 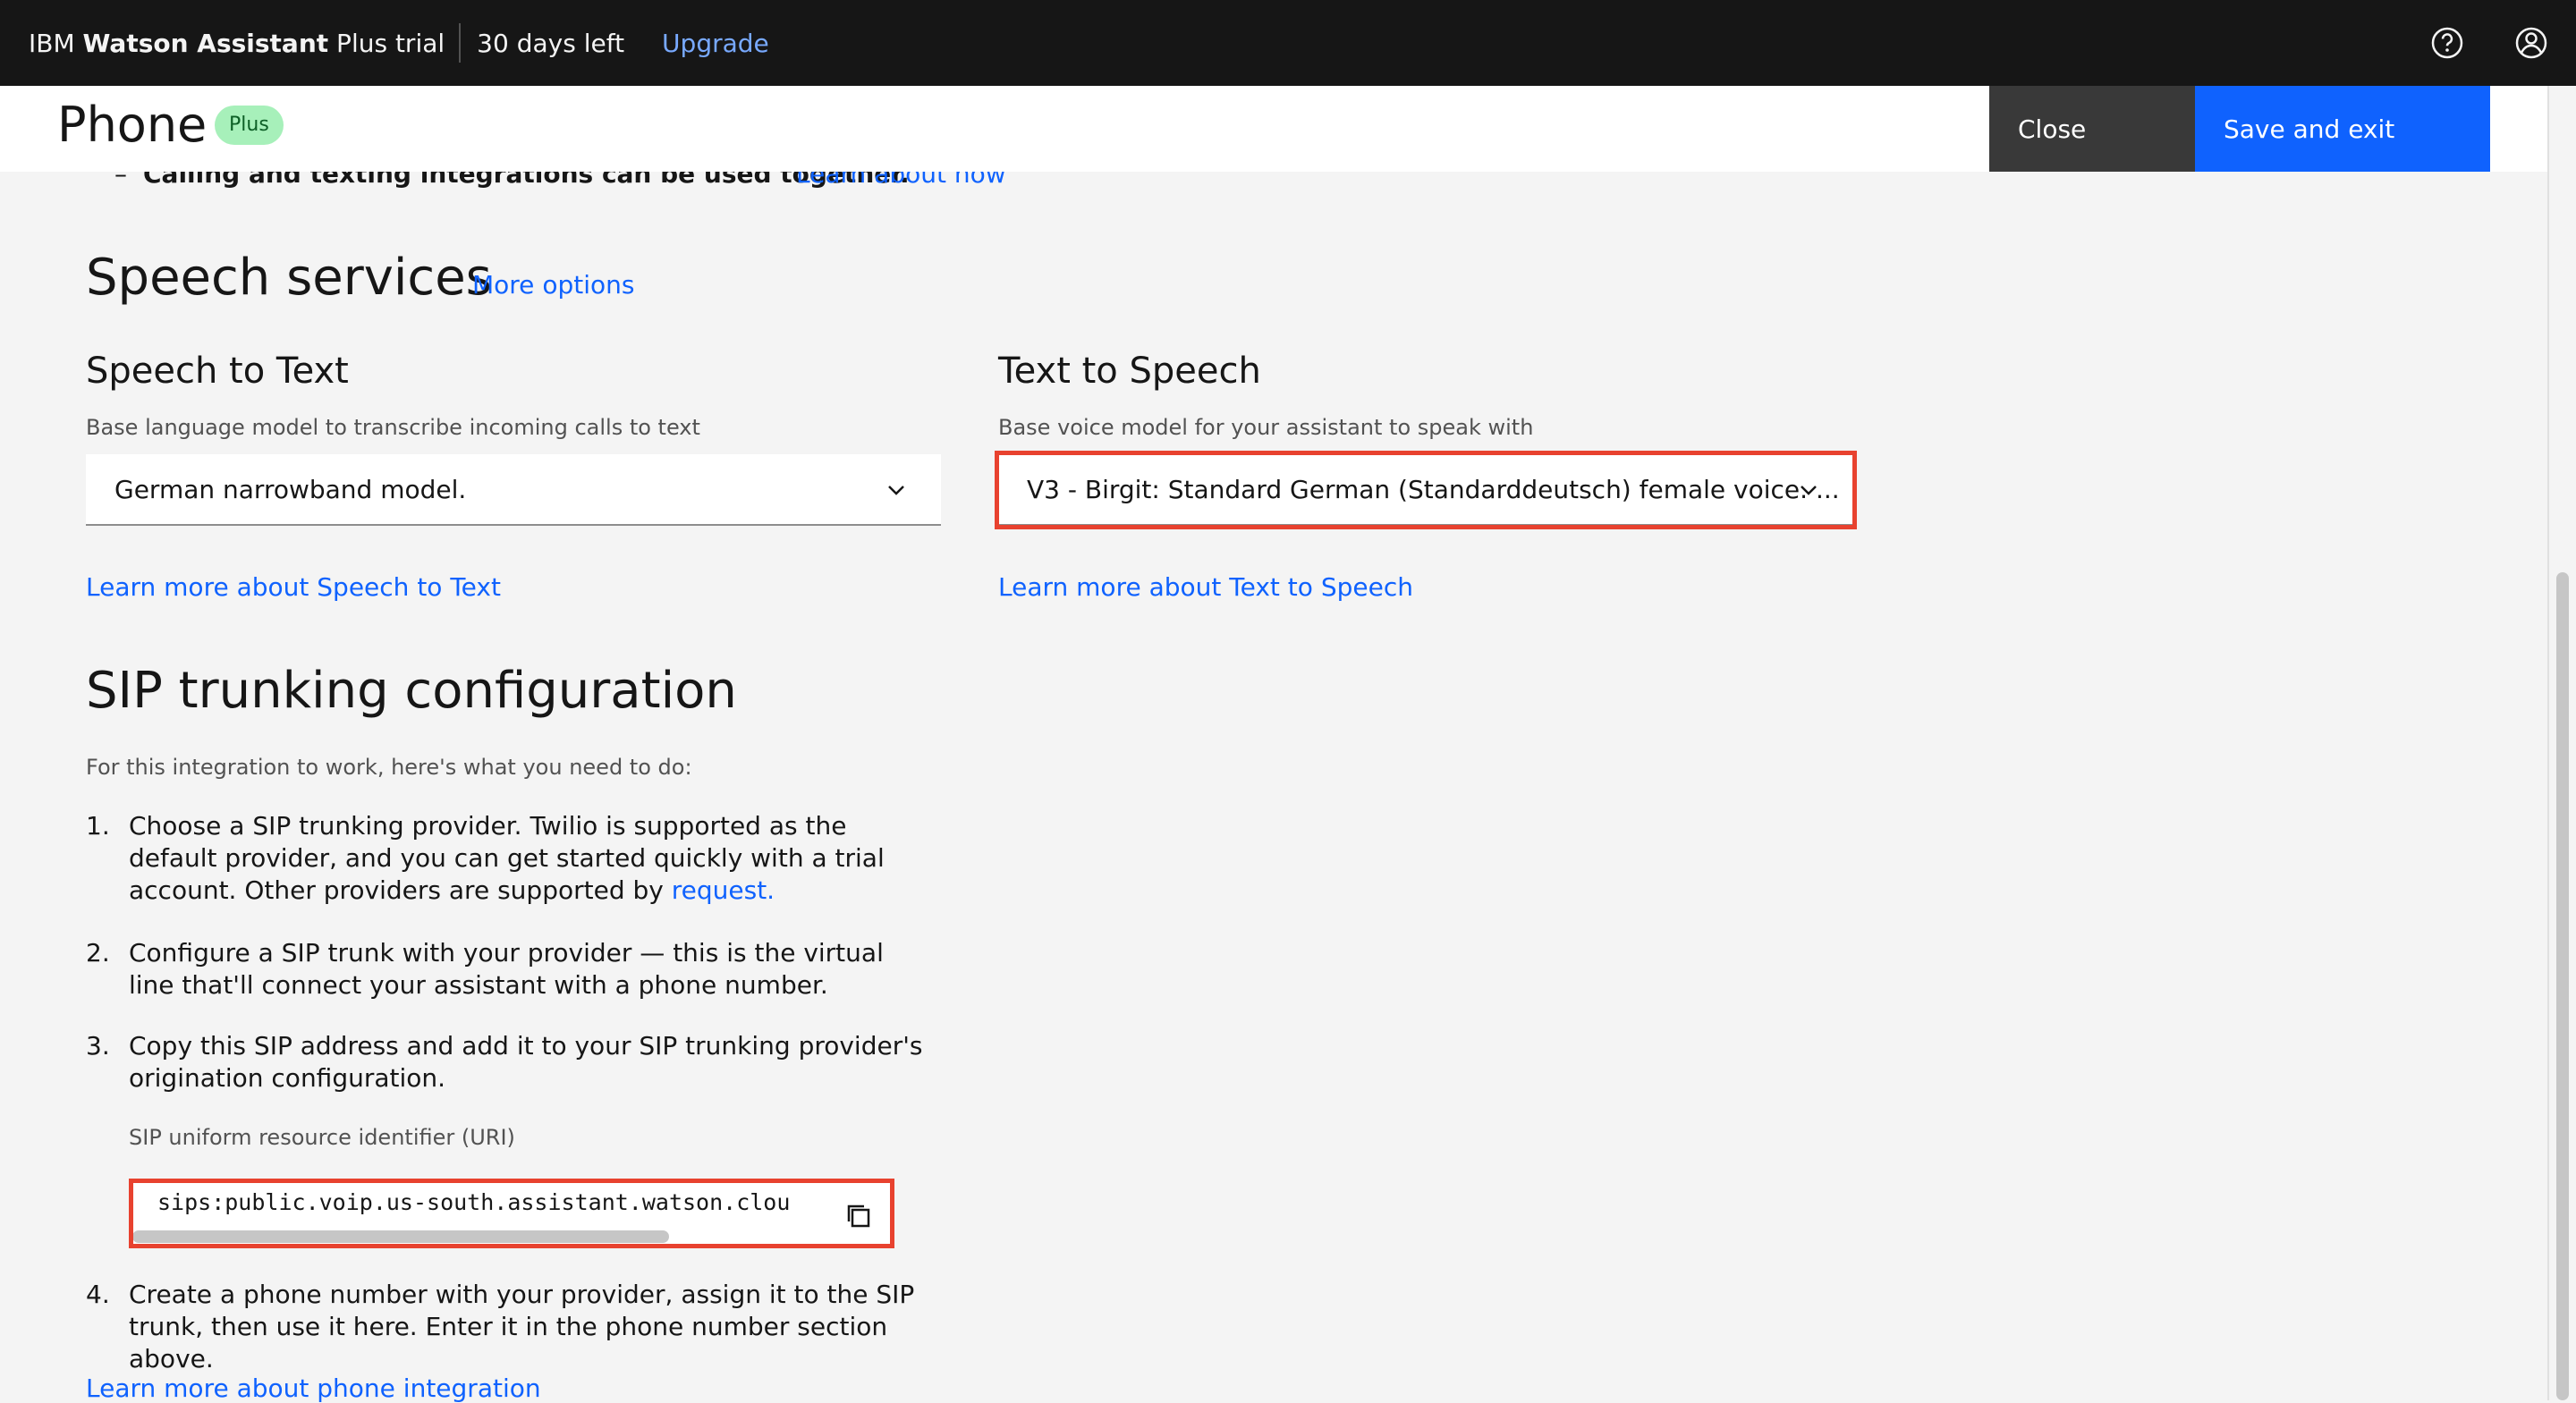 What do you see at coordinates (98, 1046) in the screenshot?
I see `step-number: 3.` at bounding box center [98, 1046].